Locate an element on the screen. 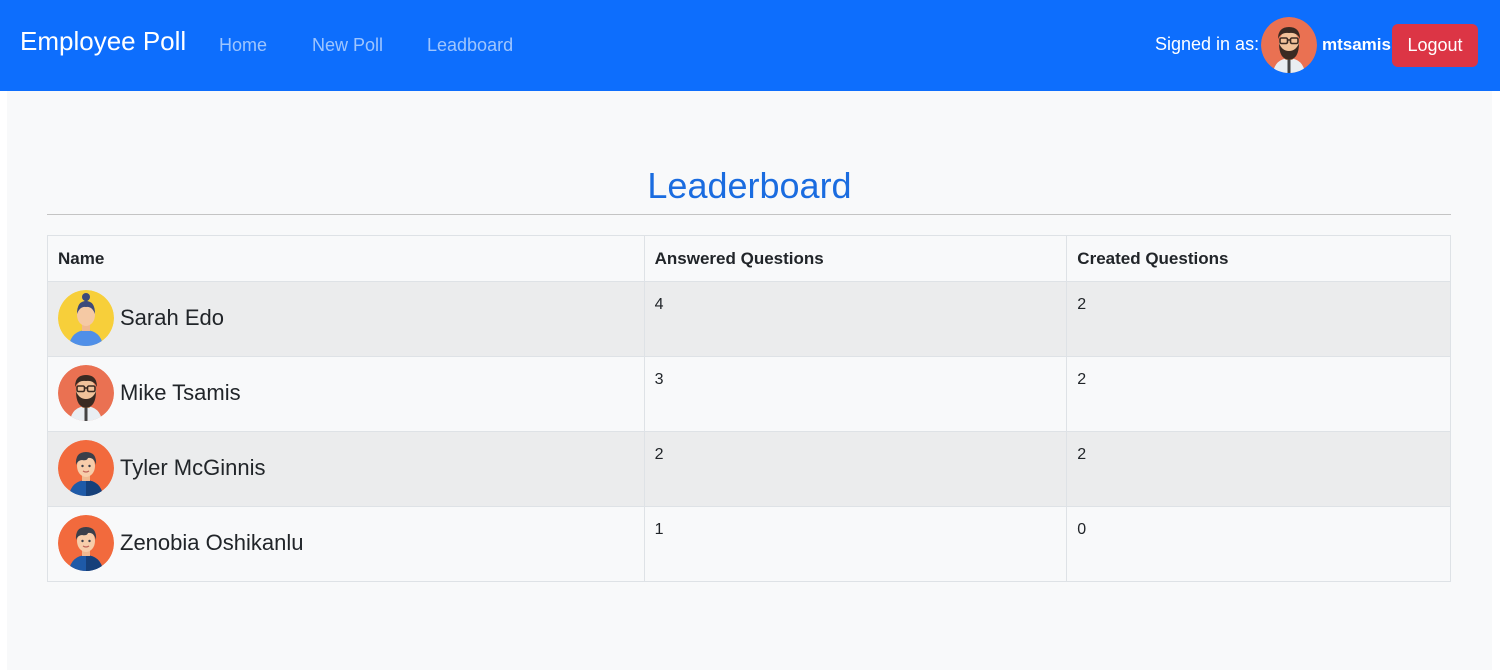 This screenshot has height=670, width=1500. answered-count: 1 is located at coordinates (855, 544).